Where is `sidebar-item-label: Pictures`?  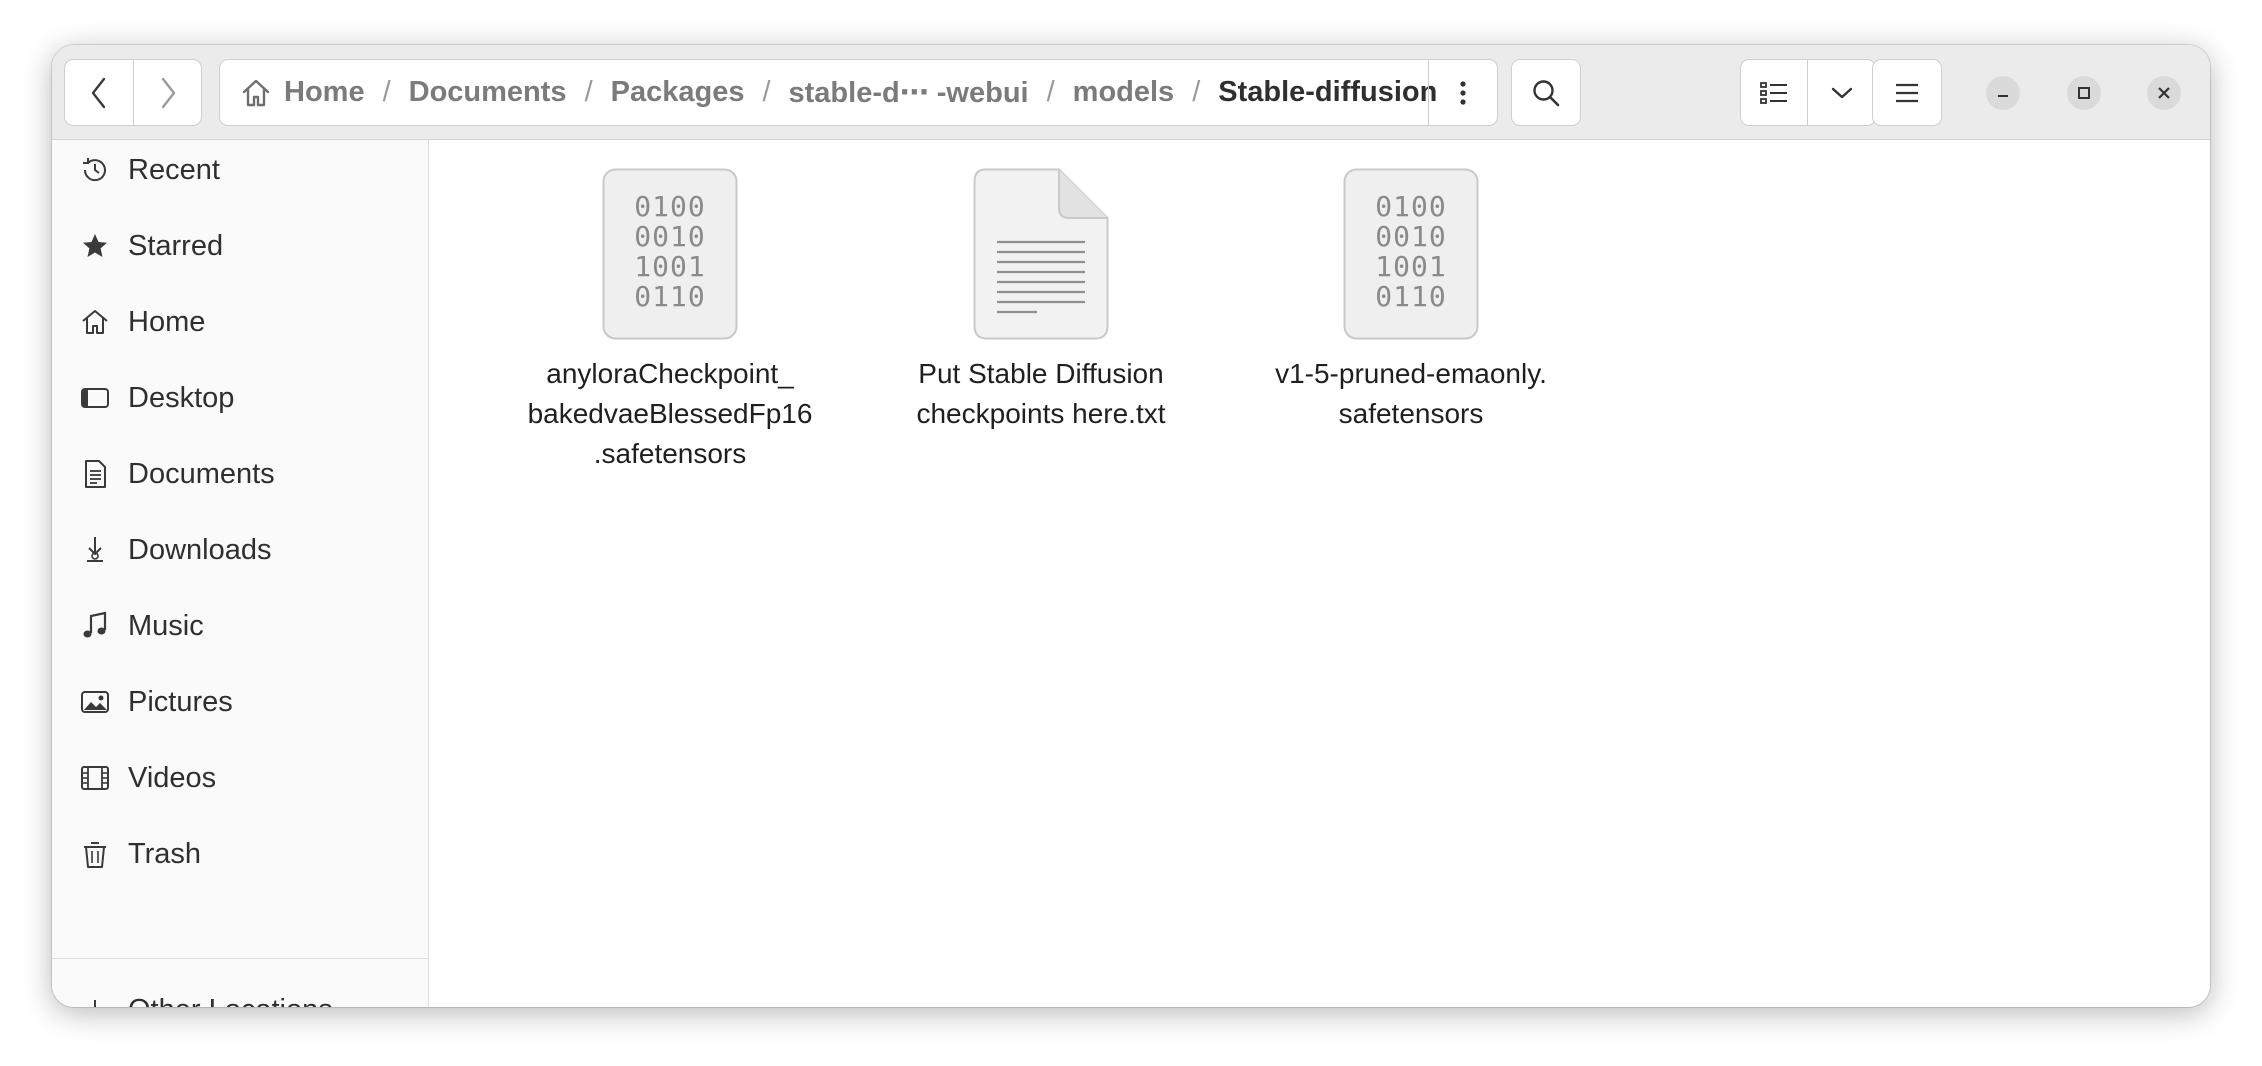 sidebar-item-label: Pictures is located at coordinates (180, 701).